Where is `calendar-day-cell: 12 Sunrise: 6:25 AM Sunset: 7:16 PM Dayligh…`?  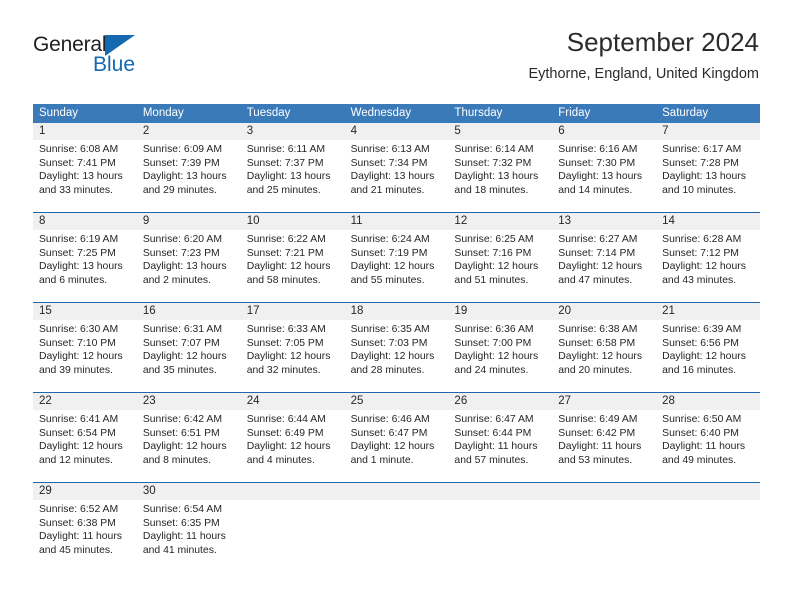
calendar-day-cell: 12 Sunrise: 6:25 AM Sunset: 7:16 PM Dayligh… is located at coordinates (500, 257).